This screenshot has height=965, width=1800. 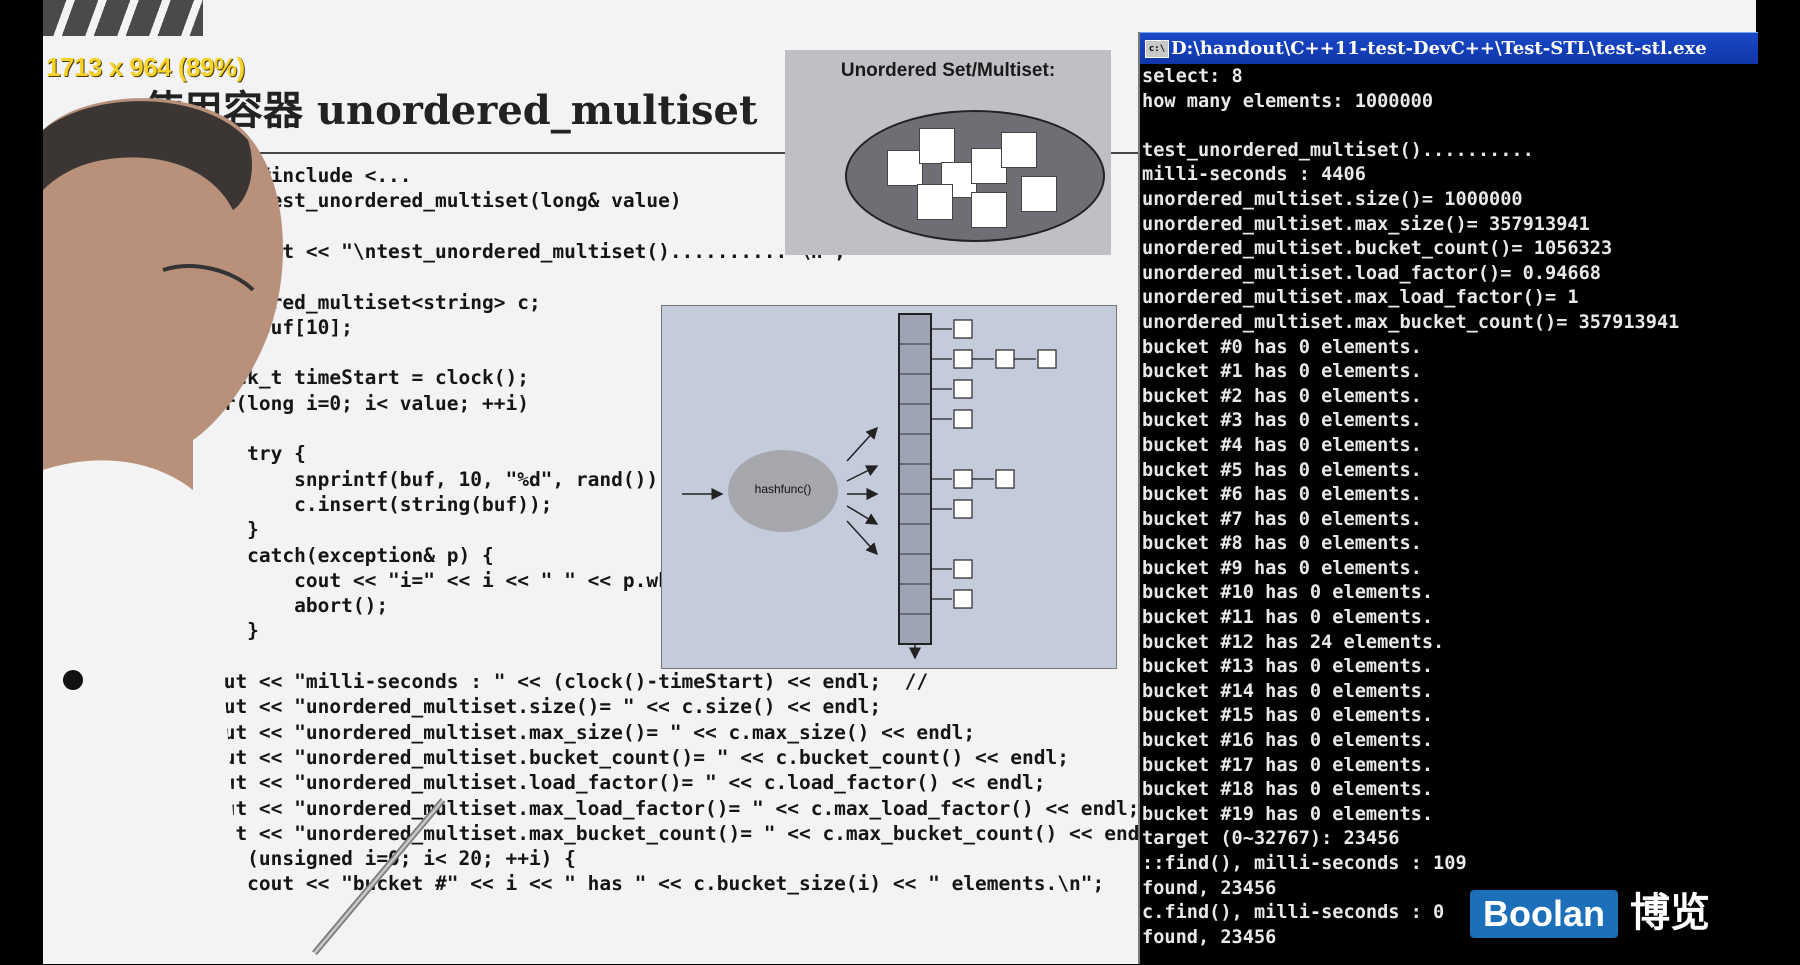 What do you see at coordinates (1282, 495) in the screenshot?
I see `console-line: bucket #6 has 0 elements.` at bounding box center [1282, 495].